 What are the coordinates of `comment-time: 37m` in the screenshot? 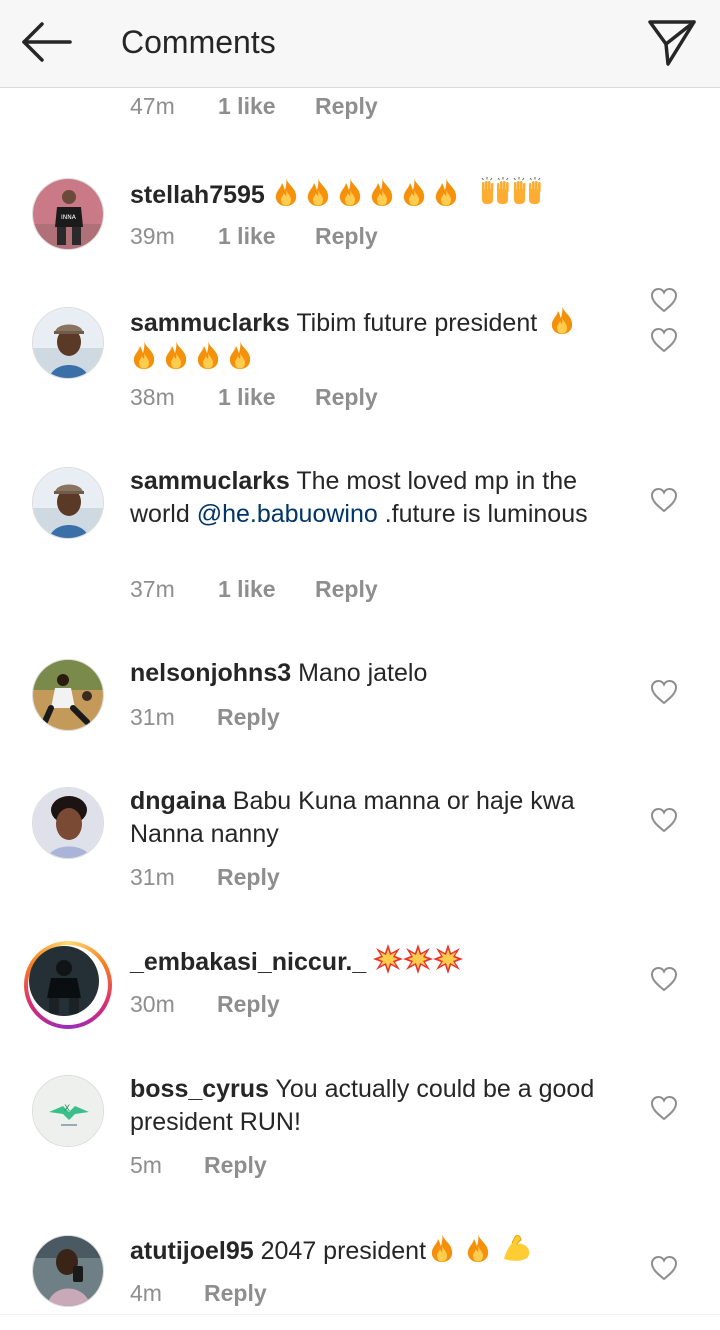 It's located at (152, 589).